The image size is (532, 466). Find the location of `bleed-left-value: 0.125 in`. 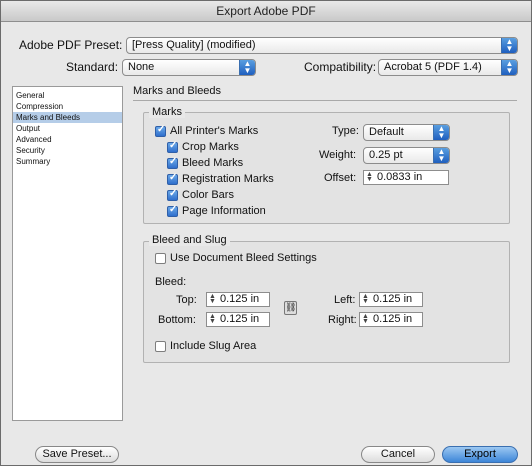

bleed-left-value: 0.125 in is located at coordinates (393, 299).